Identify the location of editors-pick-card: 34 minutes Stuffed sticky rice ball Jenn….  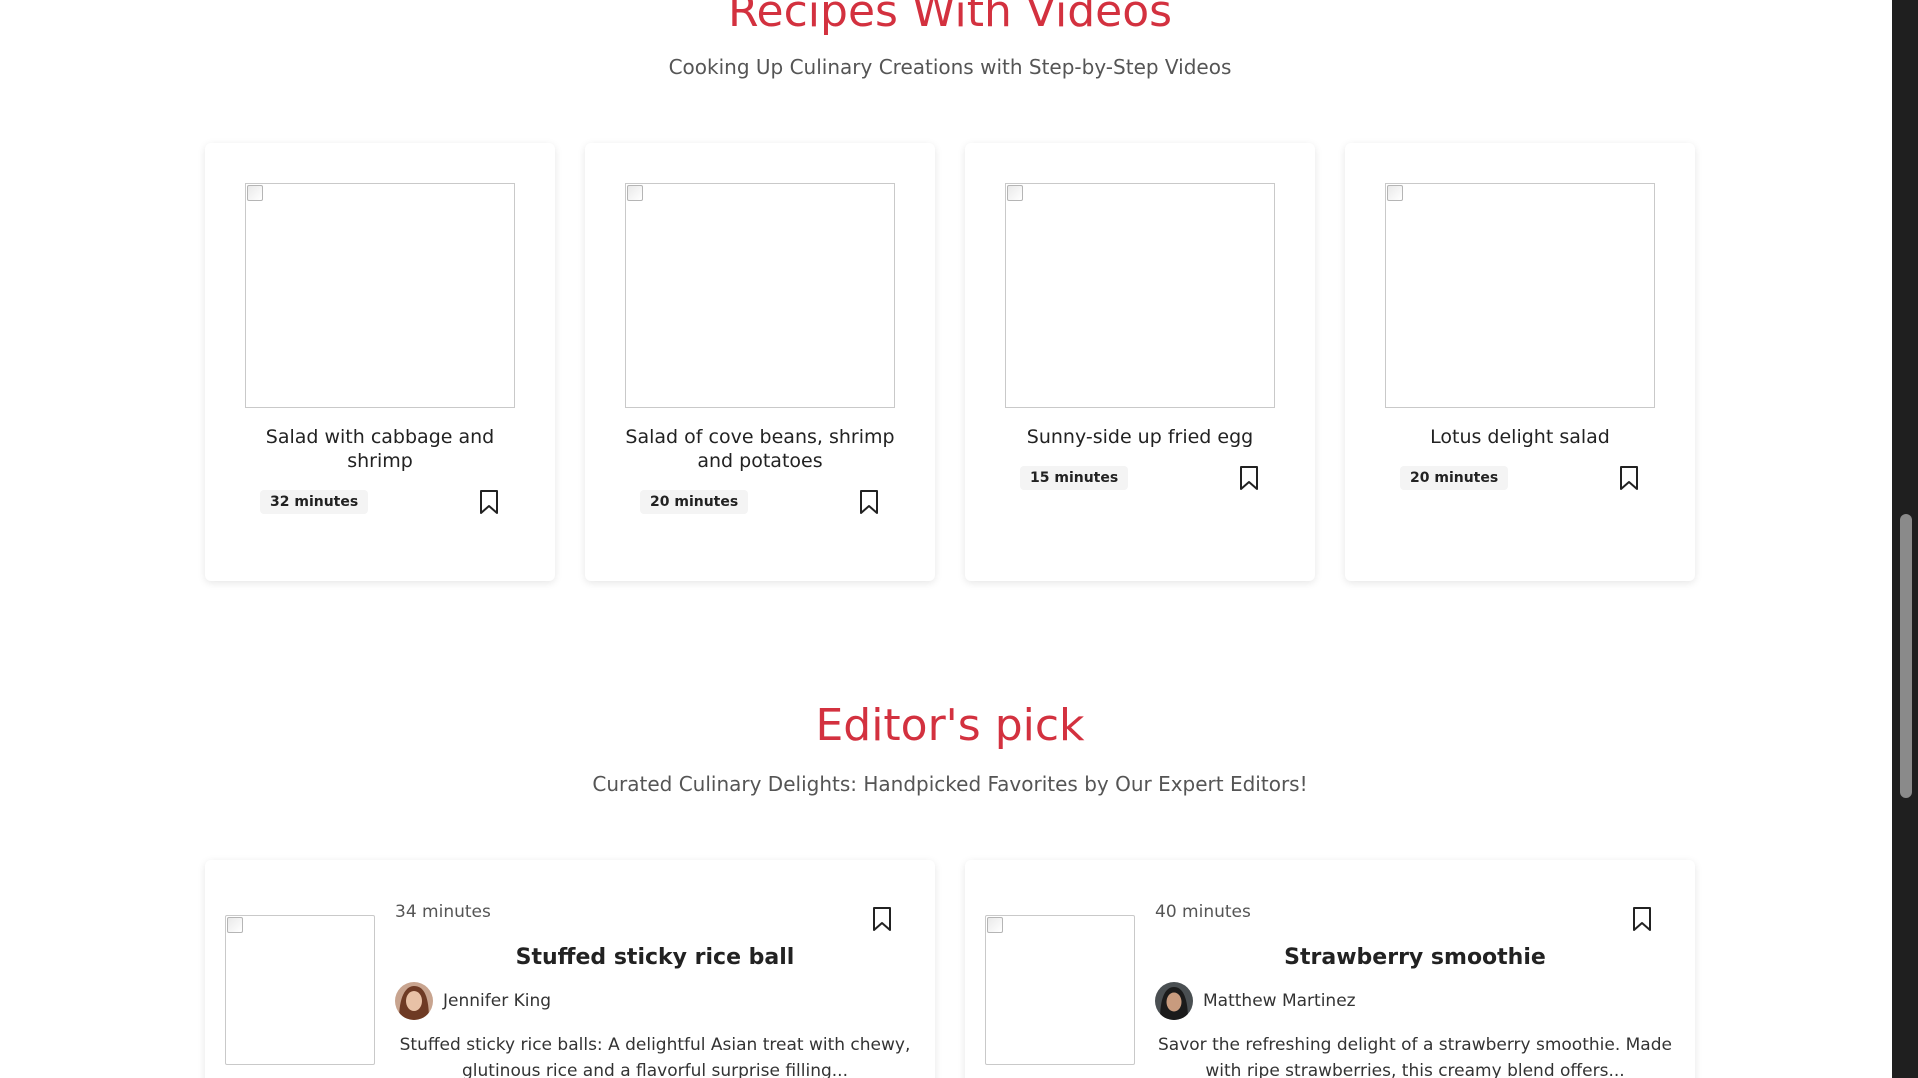
(570, 969).